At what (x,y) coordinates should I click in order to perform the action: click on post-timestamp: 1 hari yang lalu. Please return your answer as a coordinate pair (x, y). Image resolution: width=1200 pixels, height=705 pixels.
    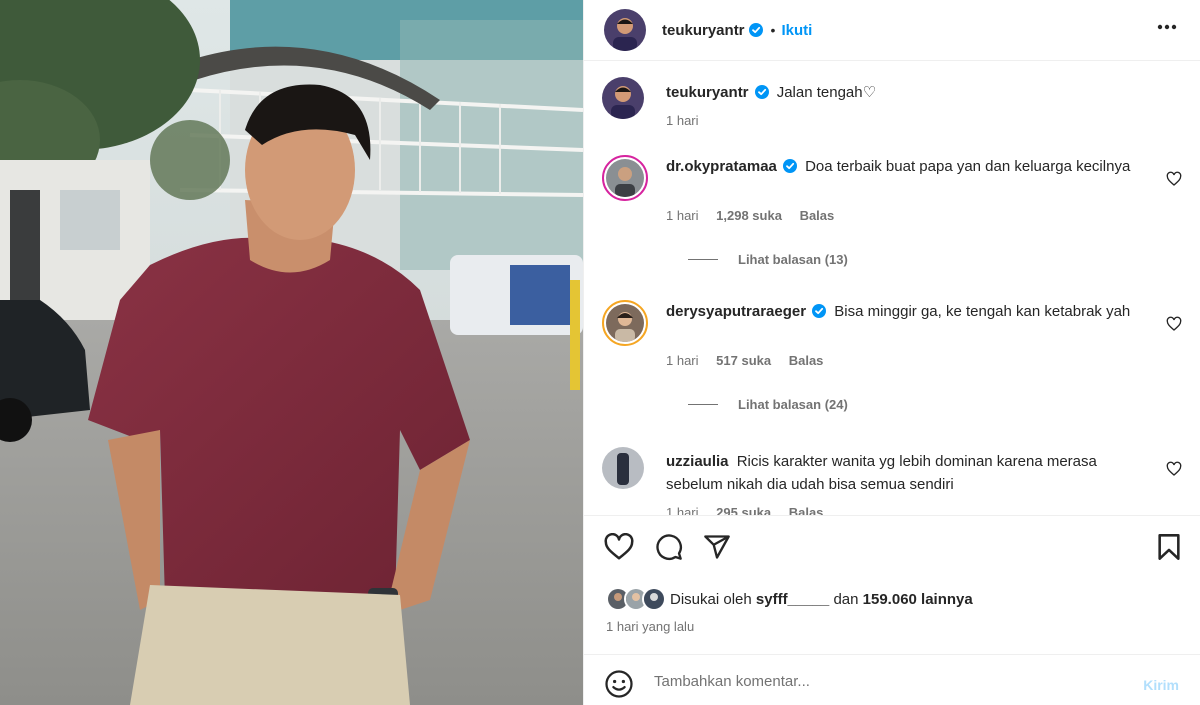
    Looking at the image, I should click on (650, 626).